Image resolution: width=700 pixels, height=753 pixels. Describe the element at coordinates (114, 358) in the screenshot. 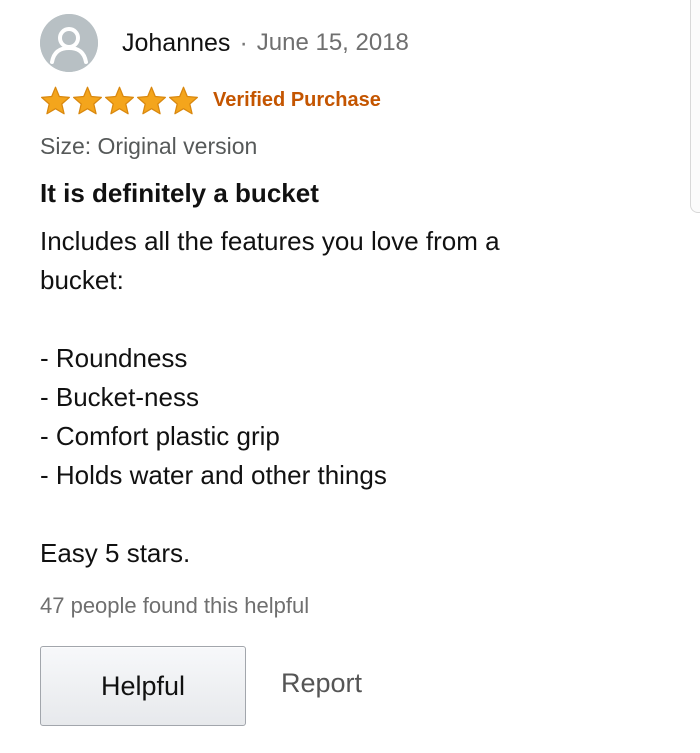

I see `review-body-line: - Roundness` at that location.